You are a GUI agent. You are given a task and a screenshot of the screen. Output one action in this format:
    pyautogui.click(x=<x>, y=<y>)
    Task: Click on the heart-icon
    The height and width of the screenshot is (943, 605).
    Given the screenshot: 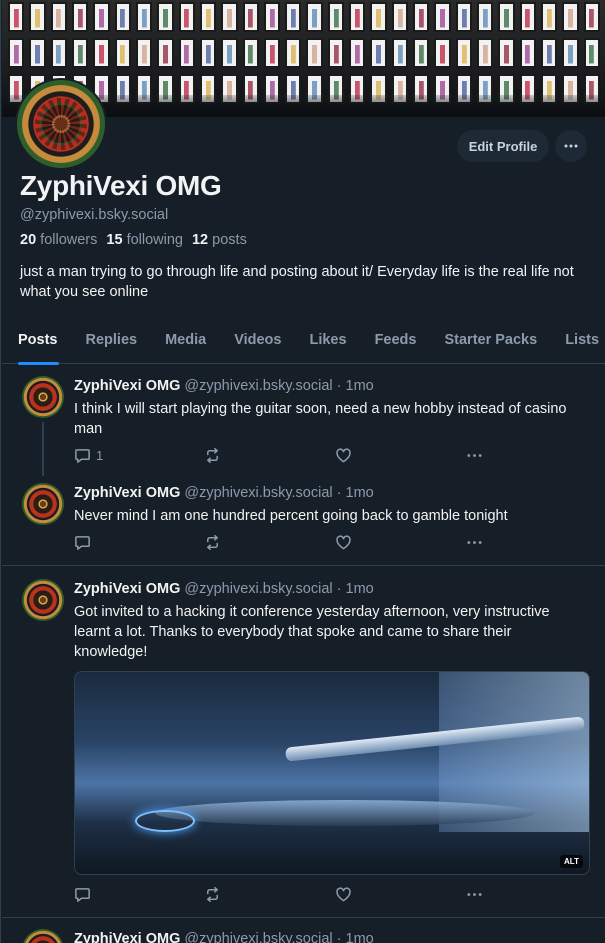 What is the action you would take?
    pyautogui.click(x=343, y=454)
    